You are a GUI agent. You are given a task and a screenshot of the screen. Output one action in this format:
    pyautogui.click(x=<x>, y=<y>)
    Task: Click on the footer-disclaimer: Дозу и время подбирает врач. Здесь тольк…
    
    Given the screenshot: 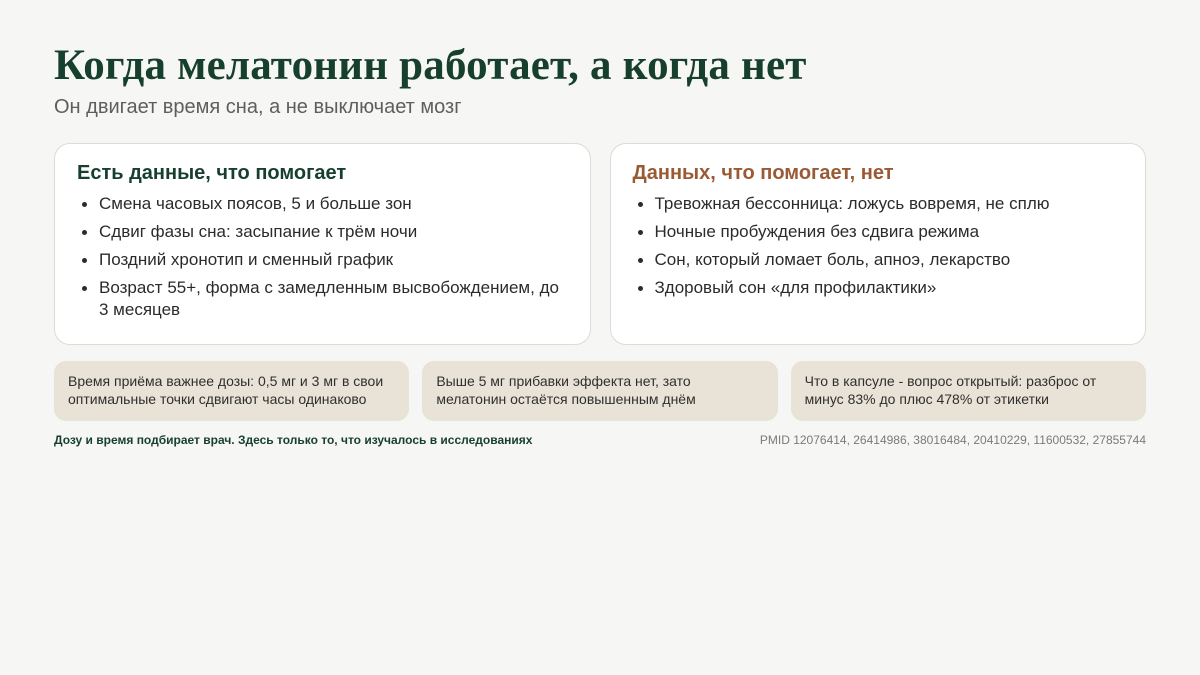 What is the action you would take?
    pyautogui.click(x=293, y=440)
    